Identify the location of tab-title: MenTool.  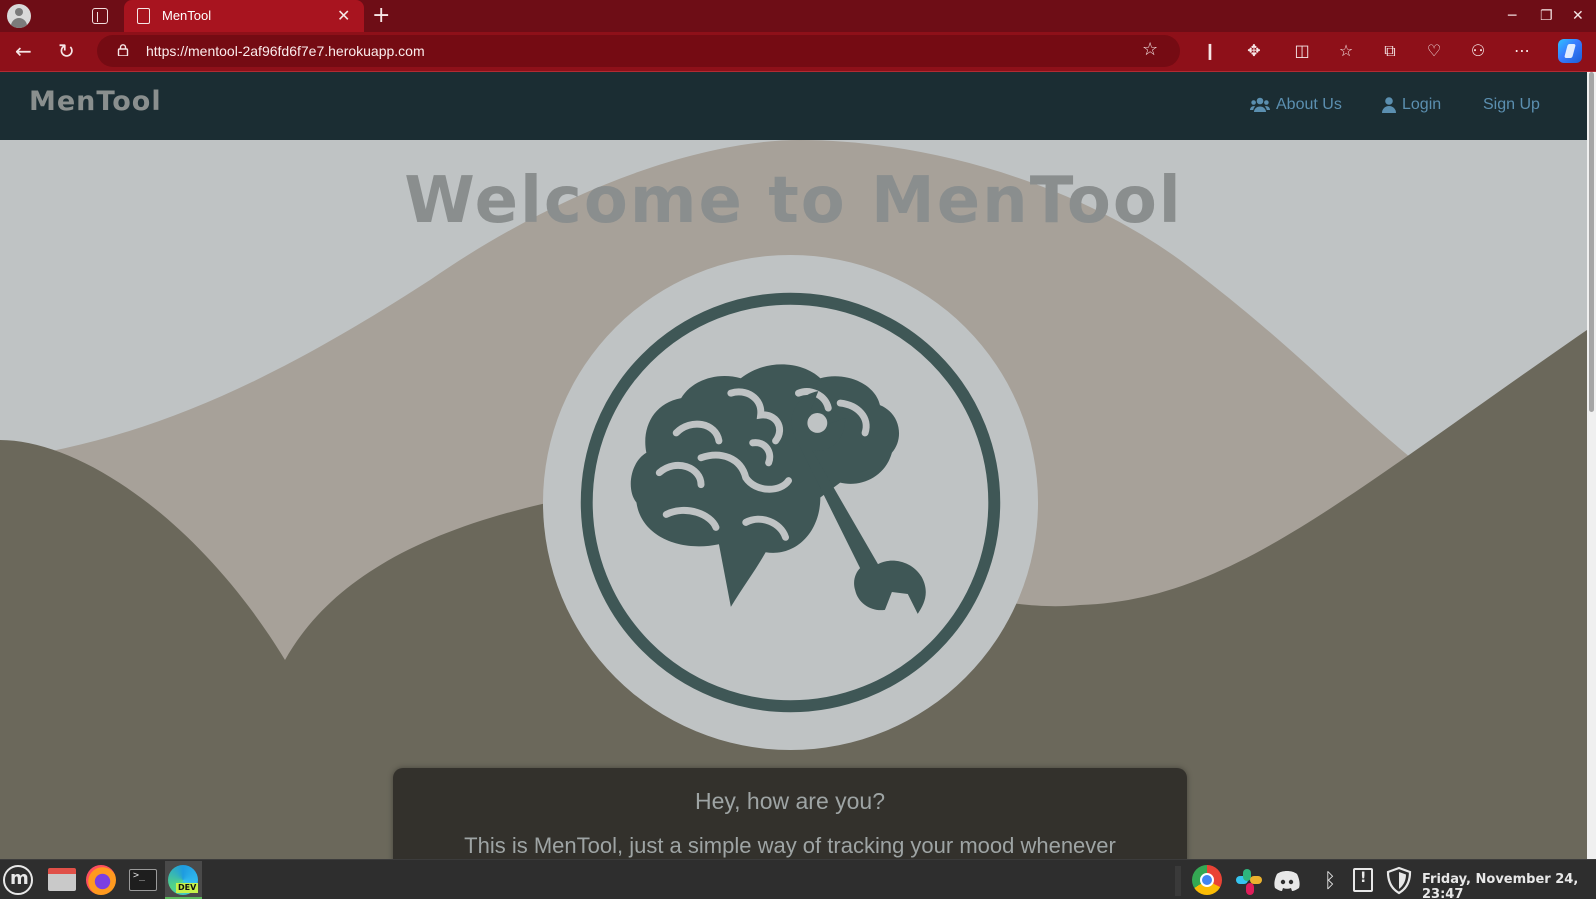
(187, 15).